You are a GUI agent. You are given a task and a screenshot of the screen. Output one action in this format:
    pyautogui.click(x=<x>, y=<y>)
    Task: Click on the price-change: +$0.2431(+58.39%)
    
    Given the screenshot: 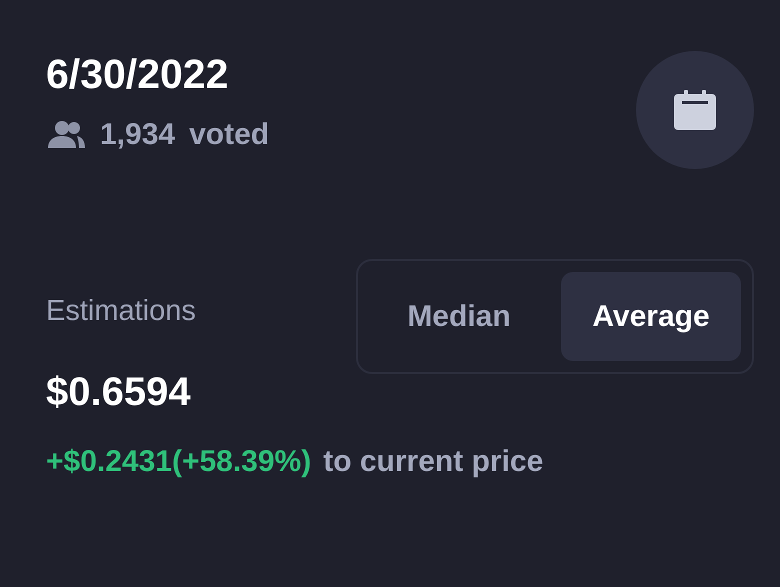 What is the action you would take?
    pyautogui.click(x=179, y=462)
    